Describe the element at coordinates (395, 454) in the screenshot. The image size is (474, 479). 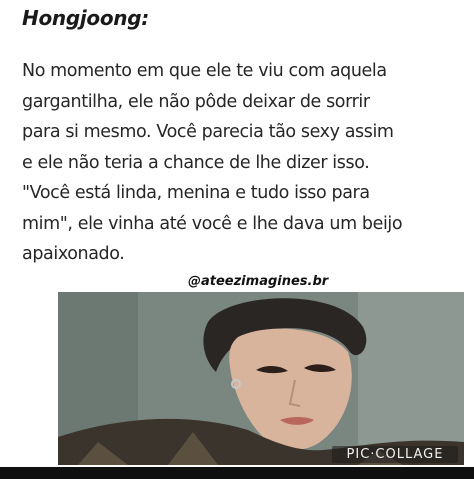
I see `pic-collage-badge: PIC·COLLAGE` at that location.